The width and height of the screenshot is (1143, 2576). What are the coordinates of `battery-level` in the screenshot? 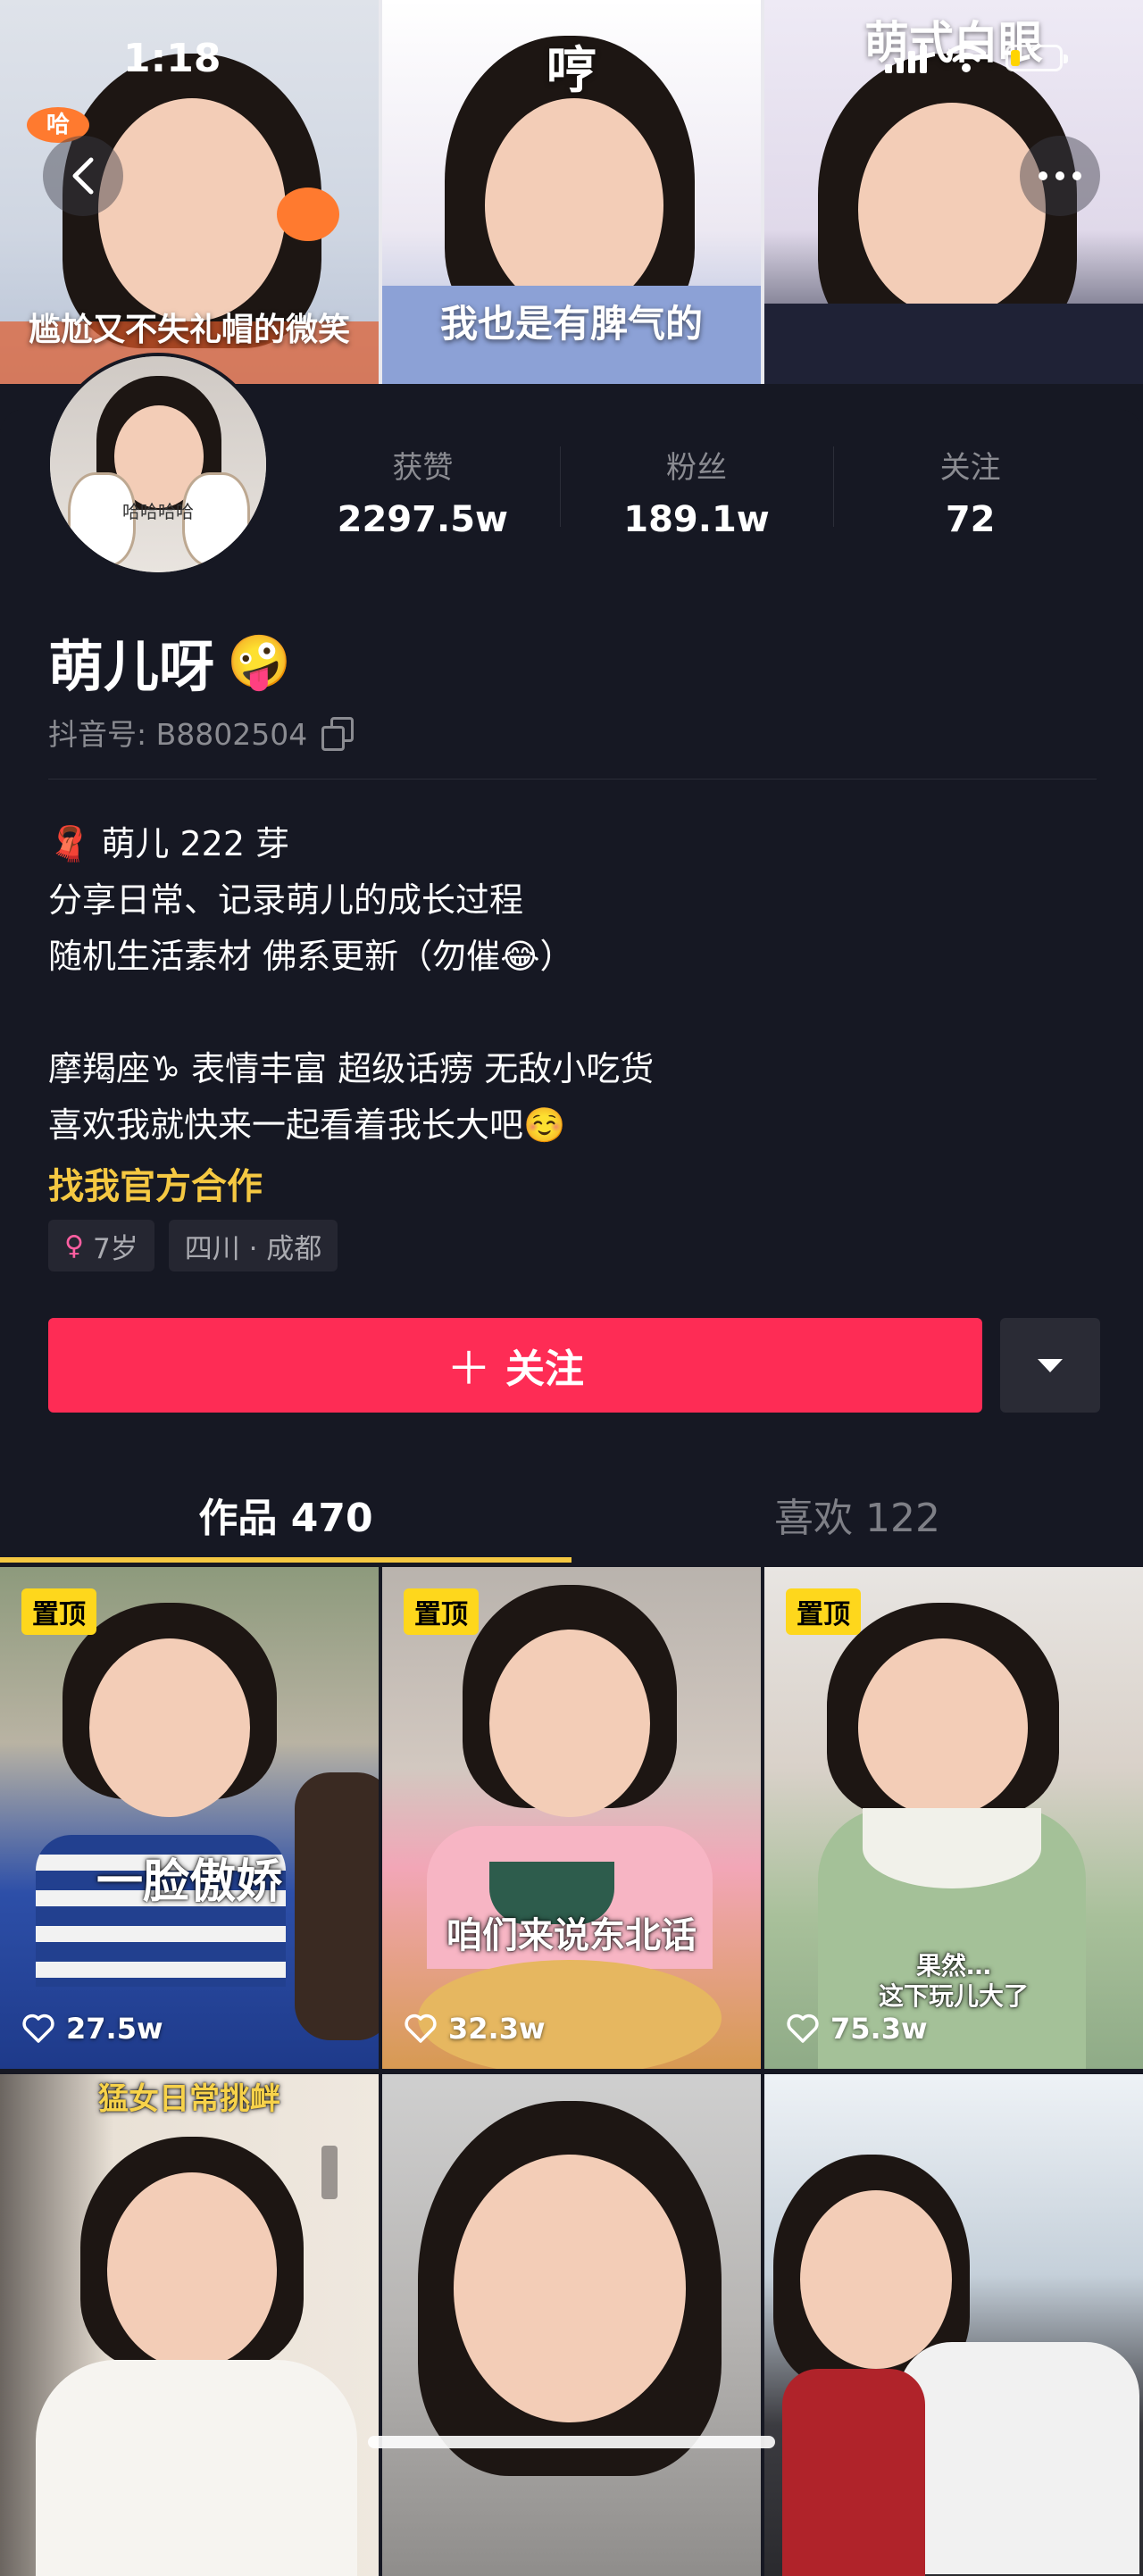 It's located at (1015, 58).